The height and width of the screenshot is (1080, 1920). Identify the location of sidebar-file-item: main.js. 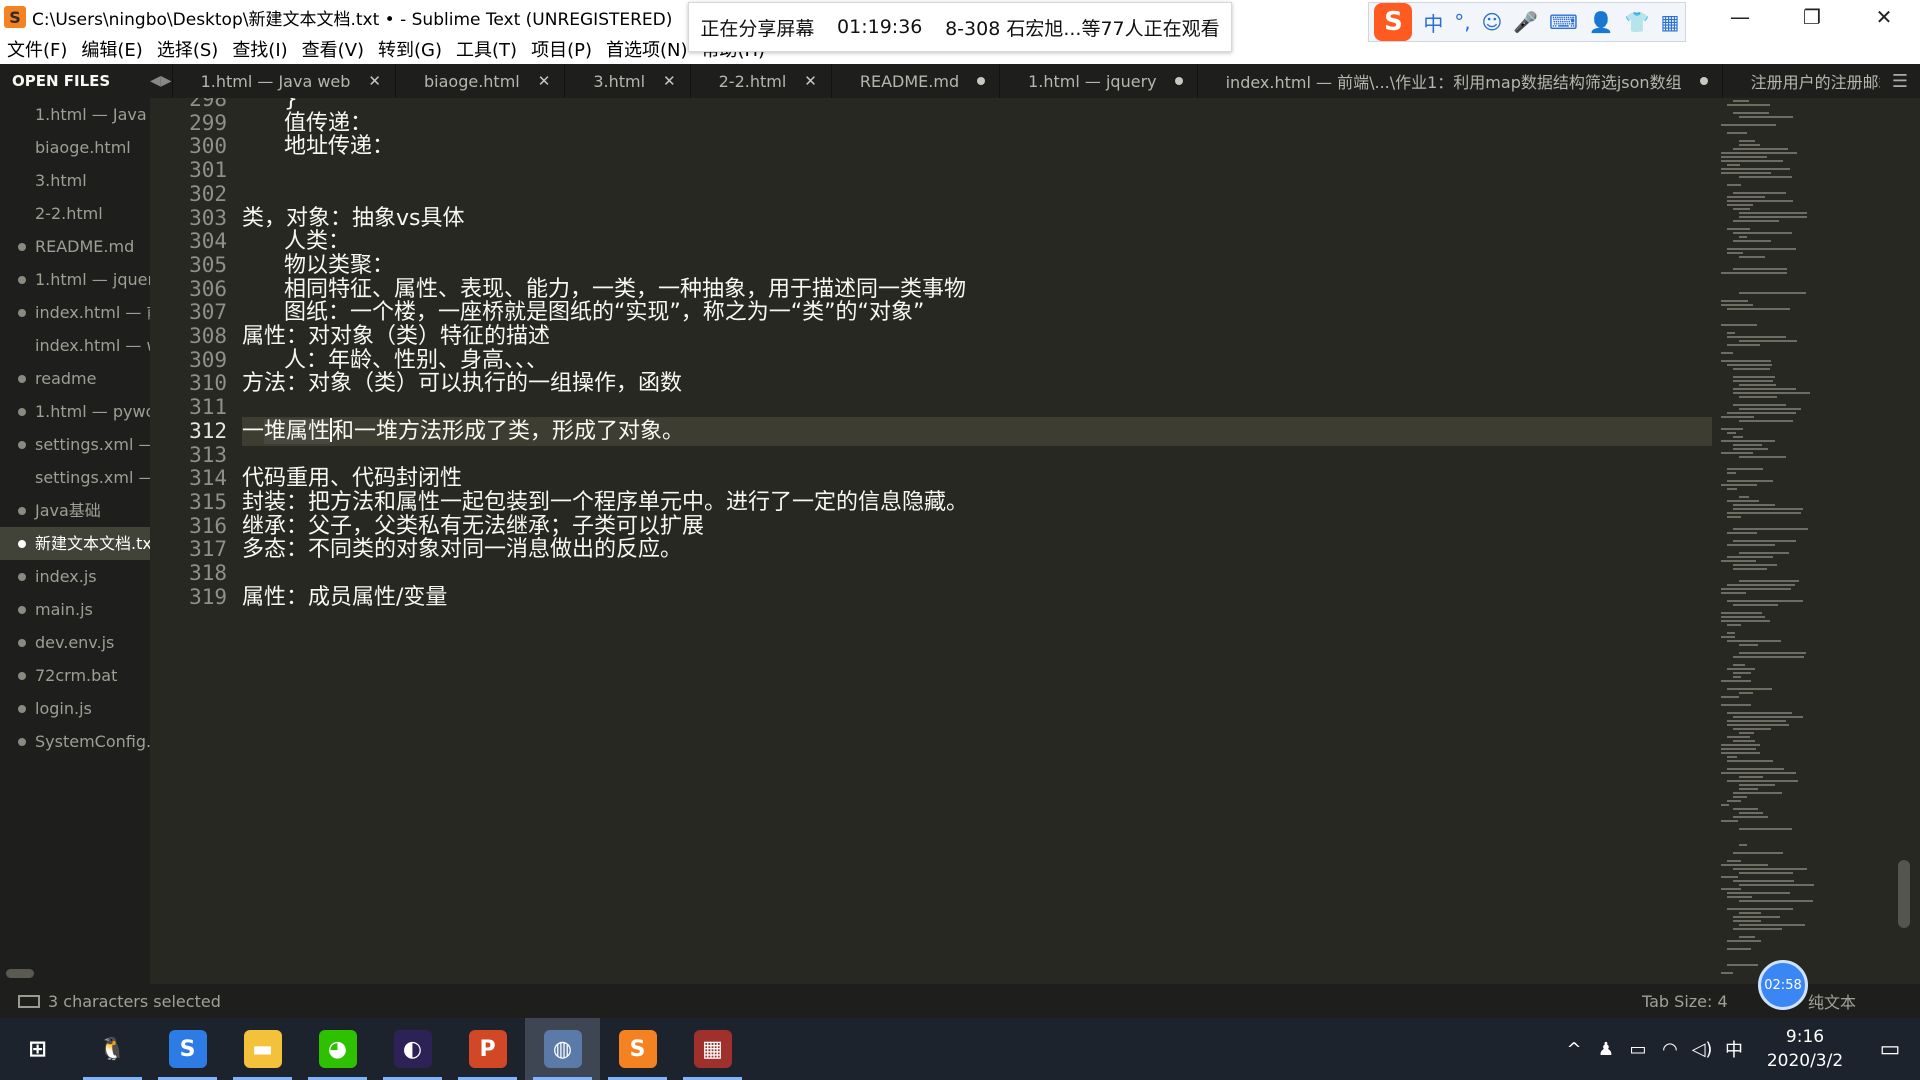
(75, 609).